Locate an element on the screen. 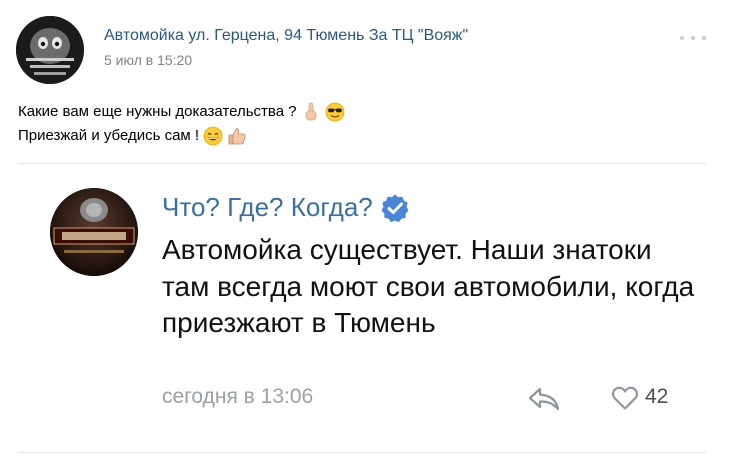  like-count: 42 is located at coordinates (657, 396).